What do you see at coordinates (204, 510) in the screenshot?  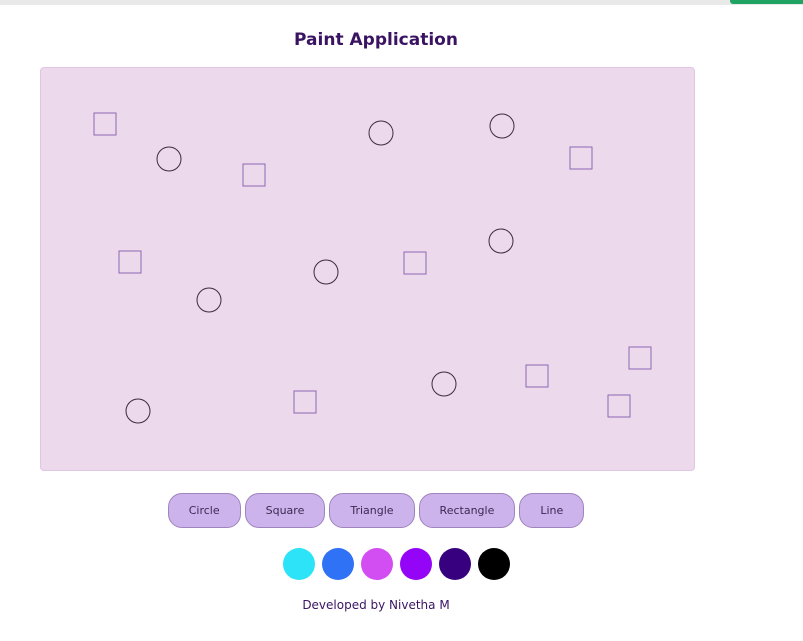 I see `circle-tool-button: Circle` at bounding box center [204, 510].